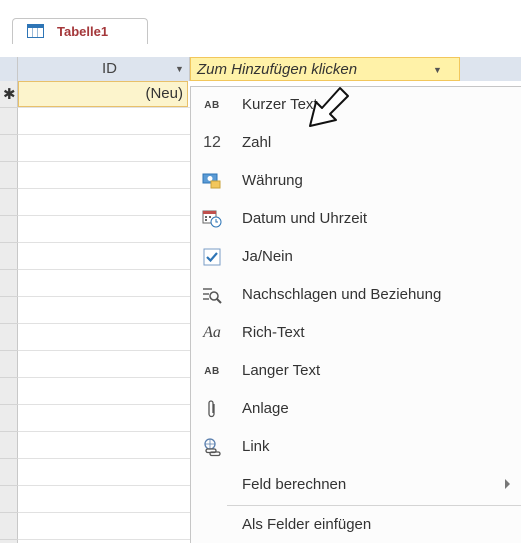 The height and width of the screenshot is (543, 521). What do you see at coordinates (212, 257) in the screenshot?
I see `checkbox-icon` at bounding box center [212, 257].